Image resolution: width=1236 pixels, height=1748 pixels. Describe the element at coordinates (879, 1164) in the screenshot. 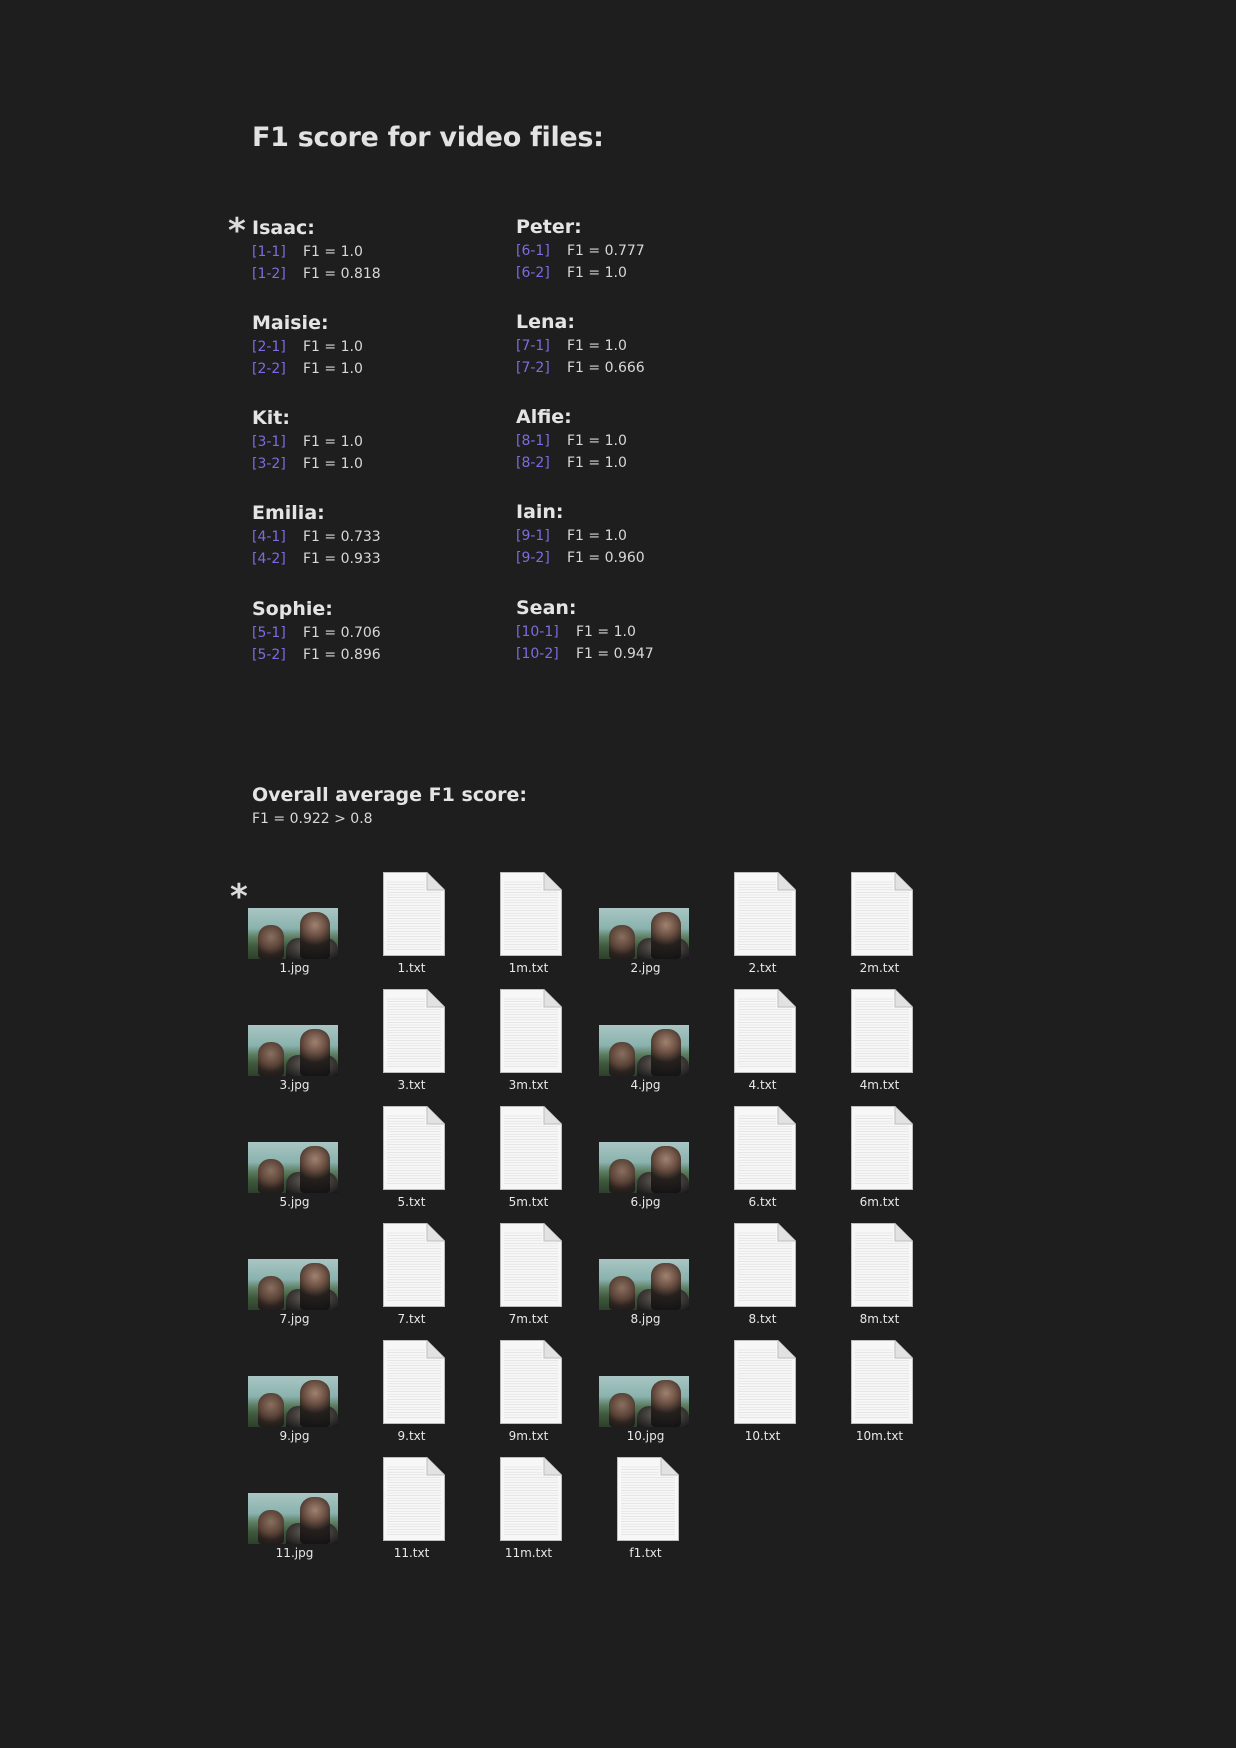

I see `text-file-item: 6m.txt` at that location.